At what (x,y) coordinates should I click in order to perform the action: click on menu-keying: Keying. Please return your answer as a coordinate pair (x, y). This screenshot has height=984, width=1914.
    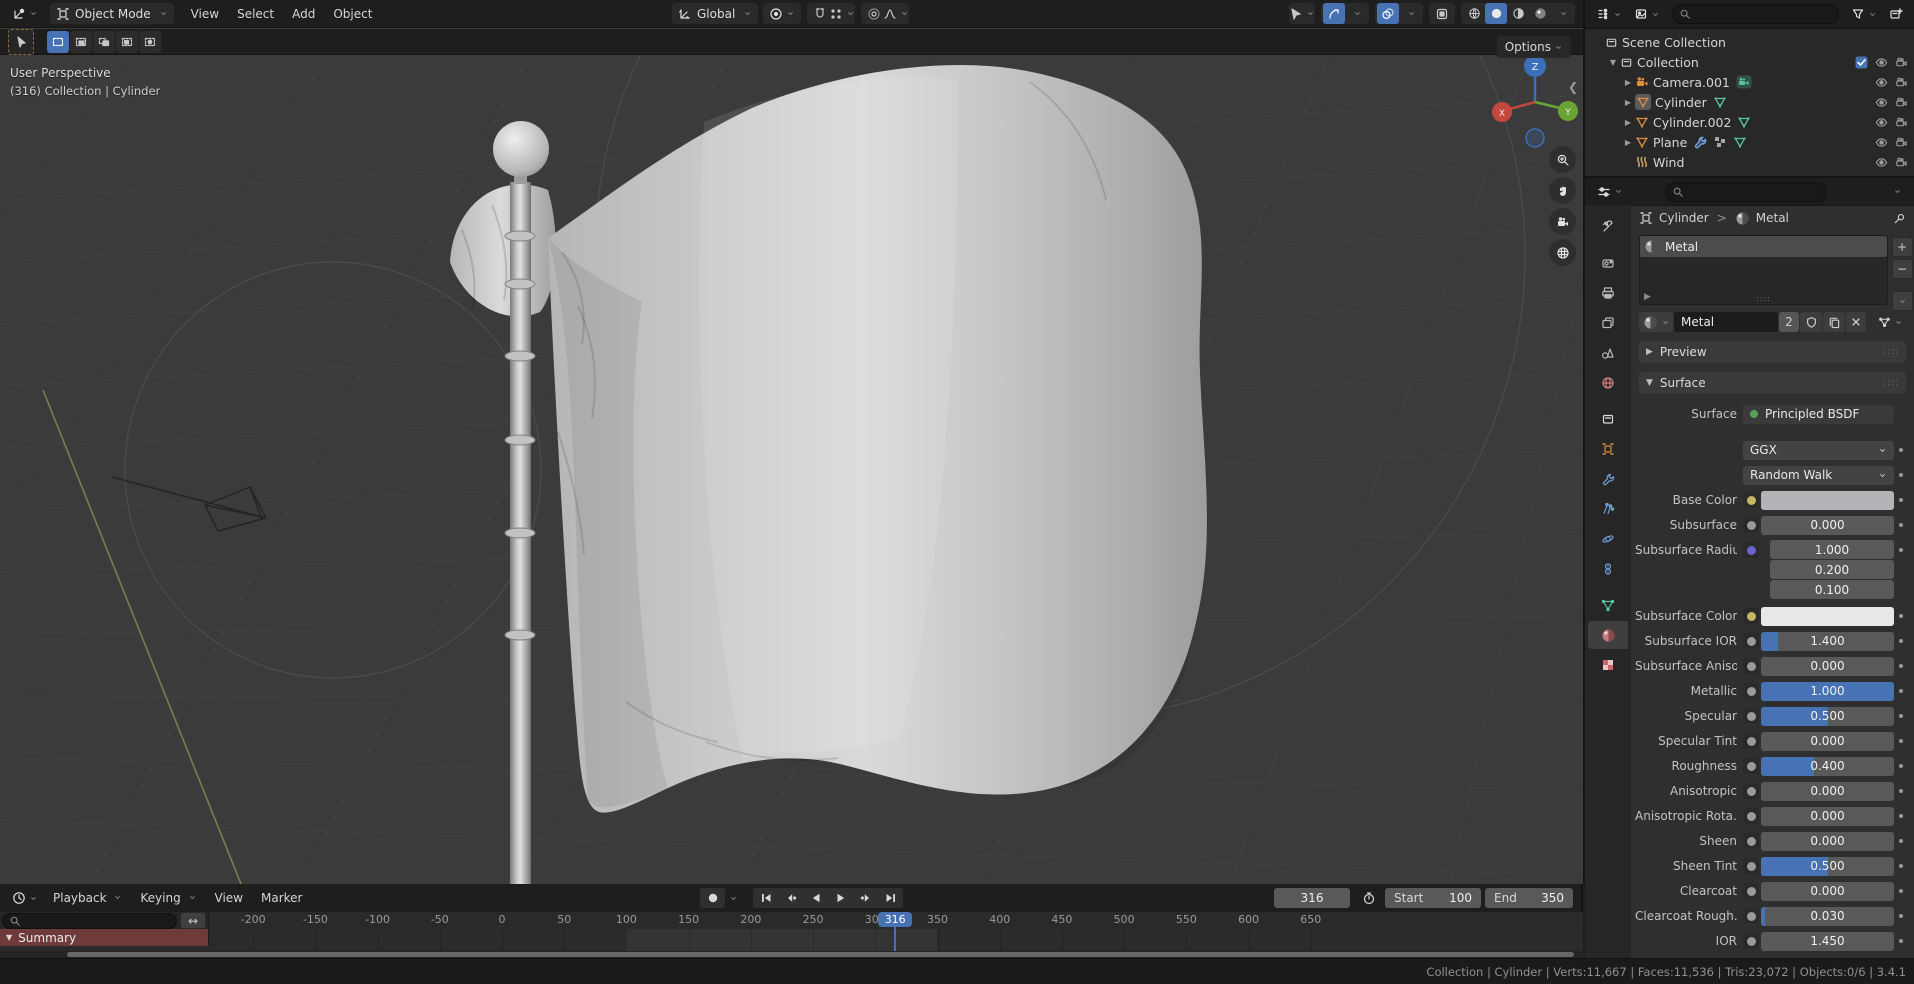
    Looking at the image, I should click on (168, 898).